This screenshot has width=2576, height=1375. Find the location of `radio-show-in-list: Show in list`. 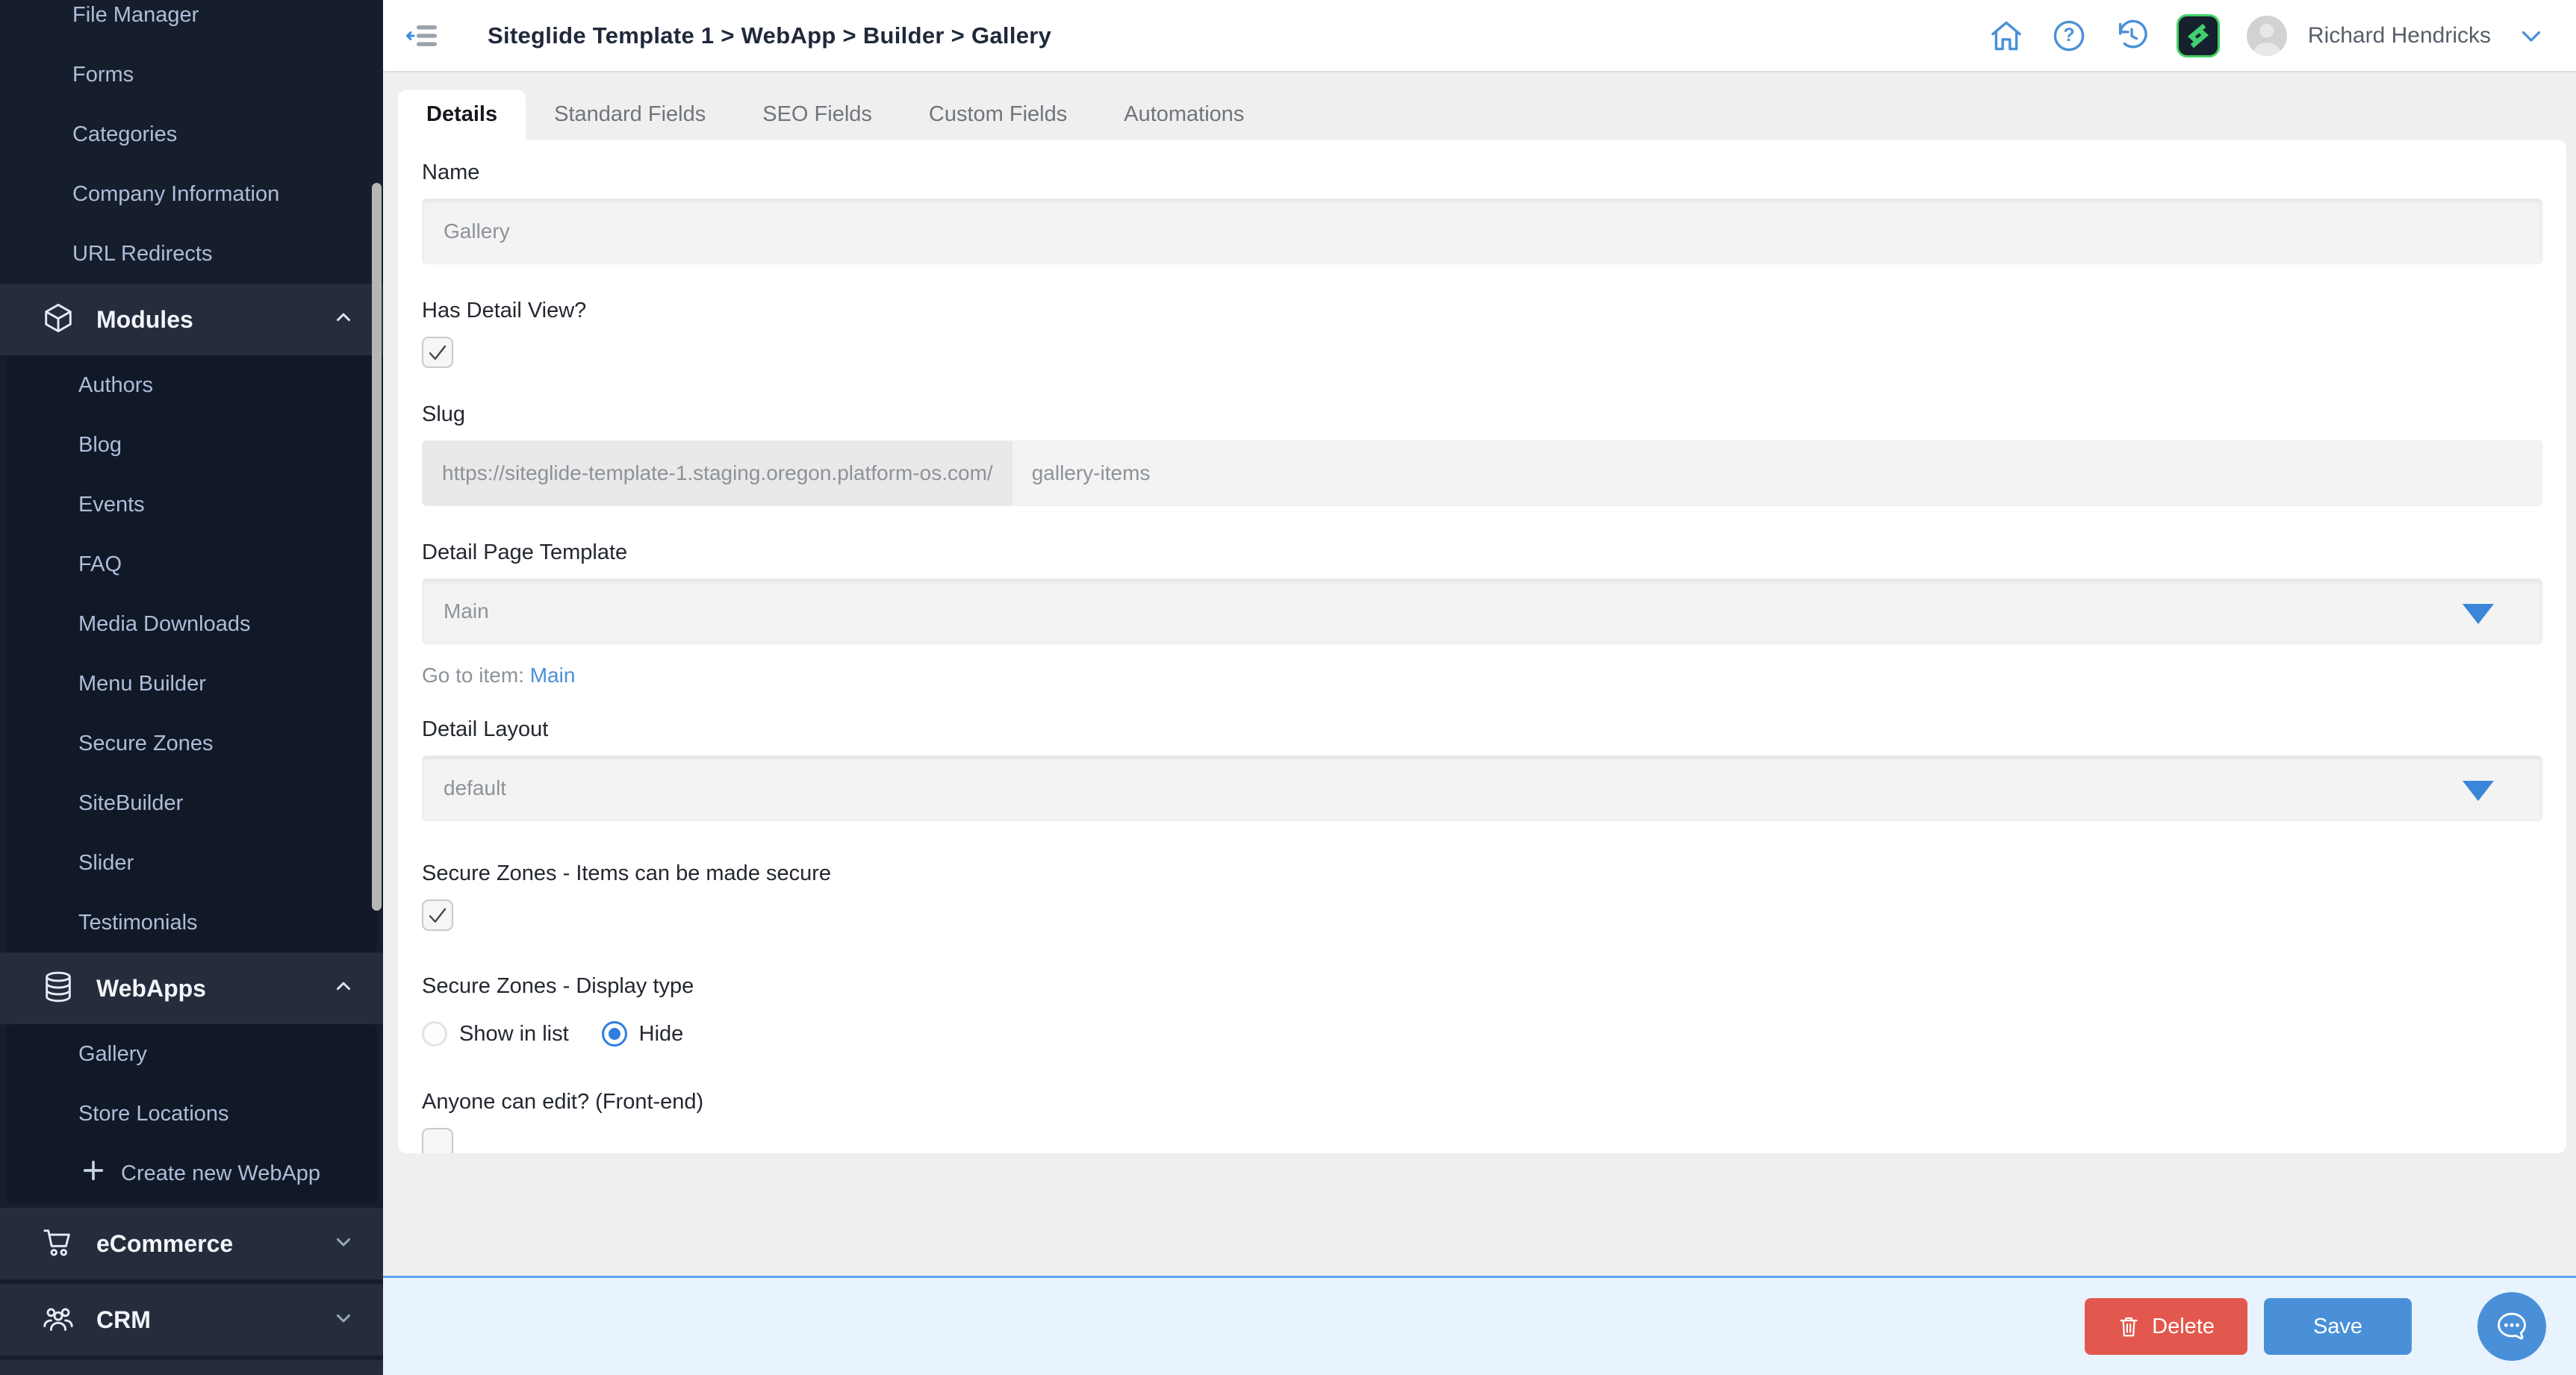

radio-show-in-list: Show in list is located at coordinates (495, 1034).